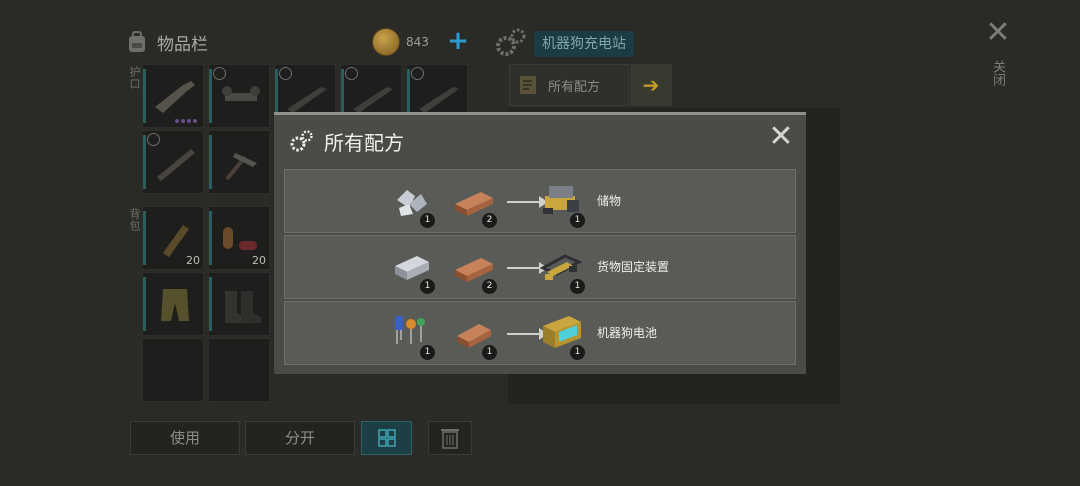 The width and height of the screenshot is (1080, 486). Describe the element at coordinates (997, 73) in the screenshot. I see `close-label: 关闭` at that location.